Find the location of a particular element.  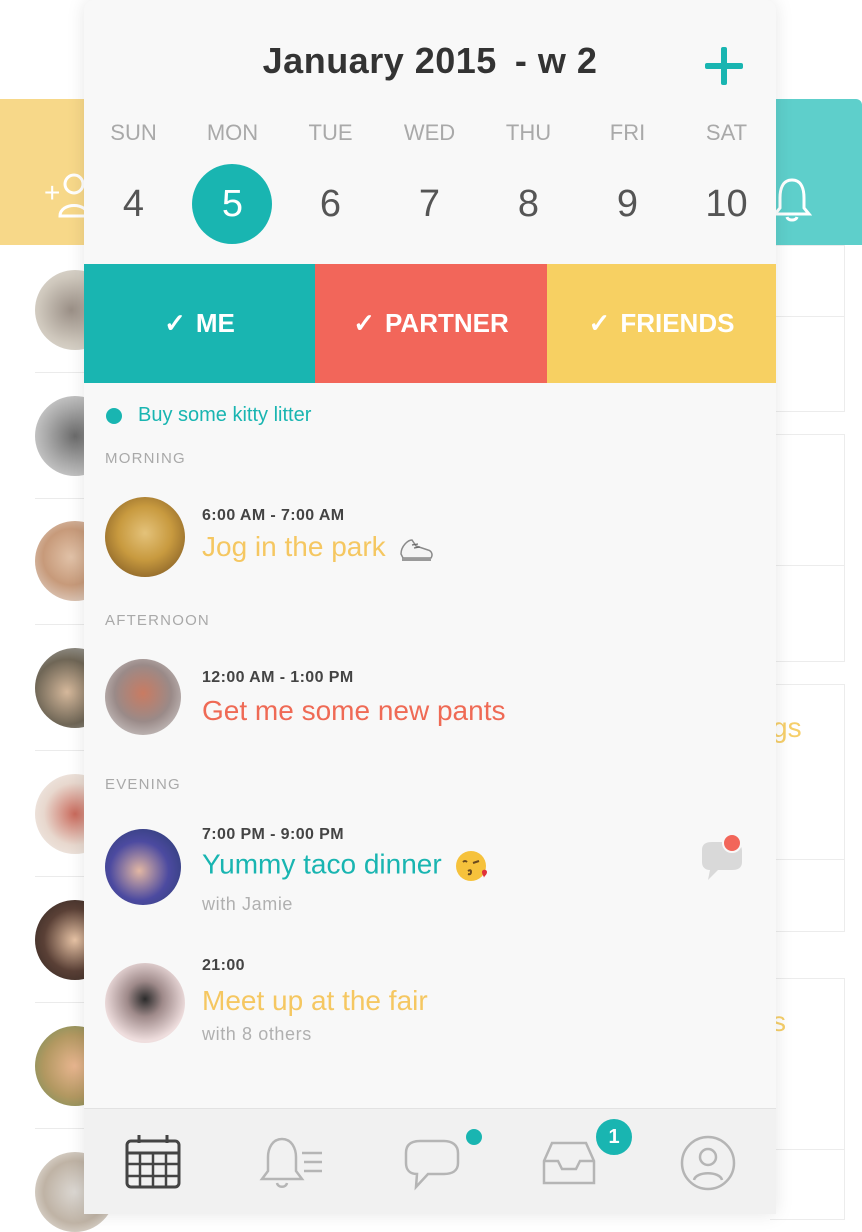

comment-icon is located at coordinates (721, 860).